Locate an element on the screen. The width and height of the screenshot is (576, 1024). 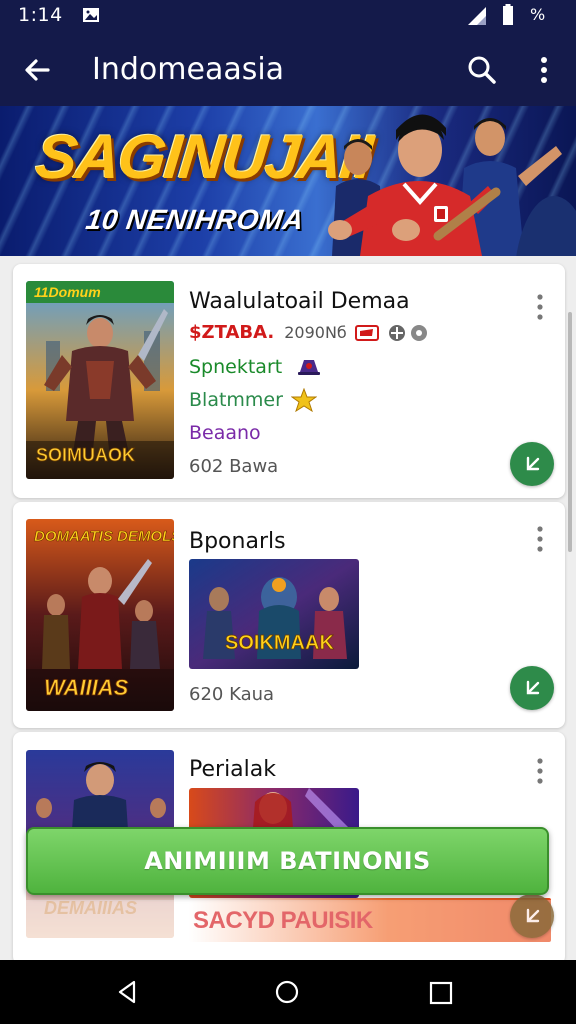
nav-recent-icon is located at coordinates (441, 993).